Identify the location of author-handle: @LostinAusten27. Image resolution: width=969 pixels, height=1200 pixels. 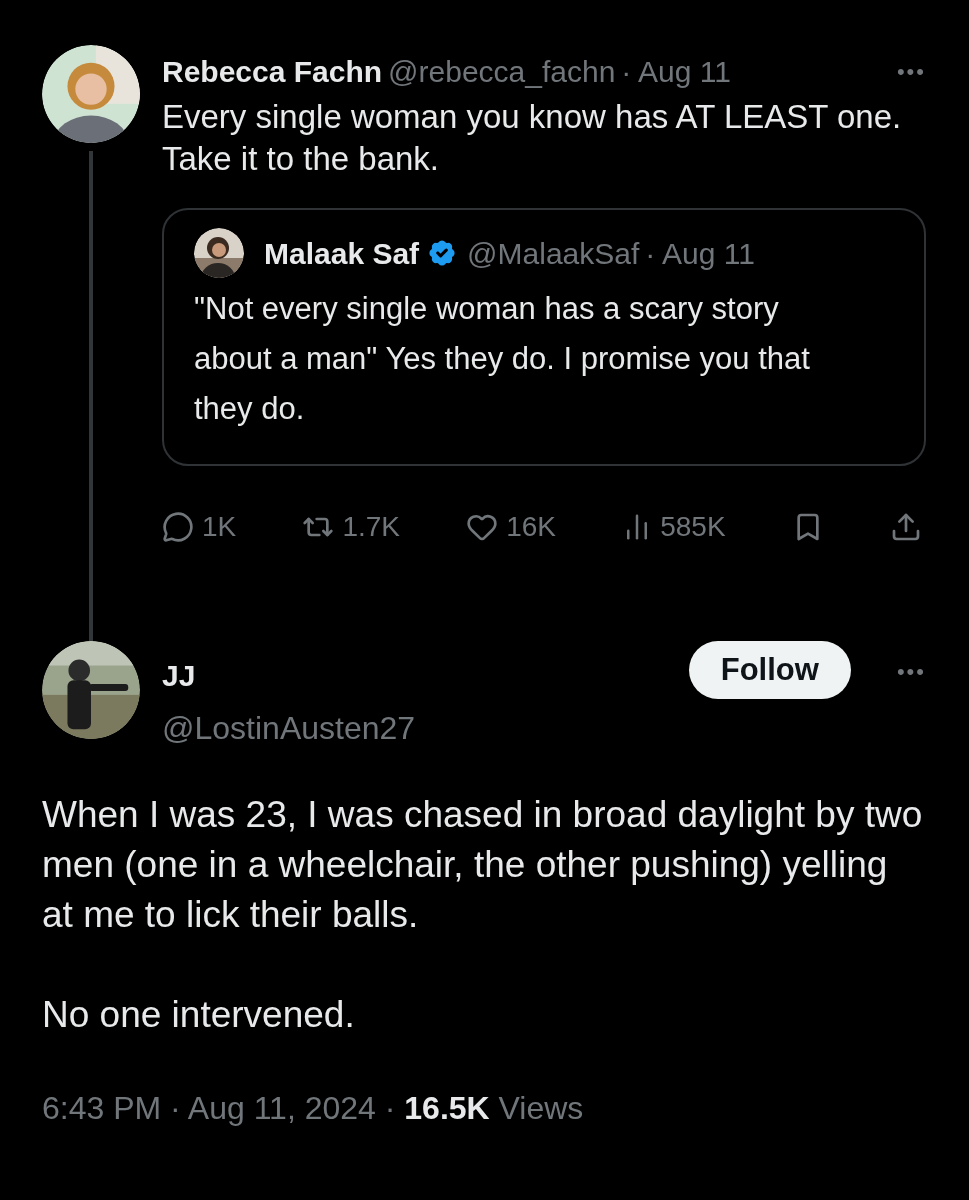
(289, 728).